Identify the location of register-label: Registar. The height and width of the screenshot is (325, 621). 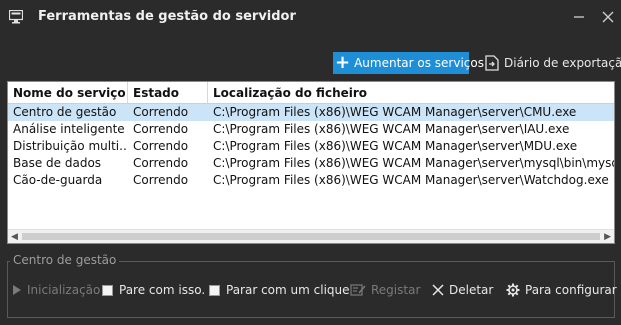
(396, 290).